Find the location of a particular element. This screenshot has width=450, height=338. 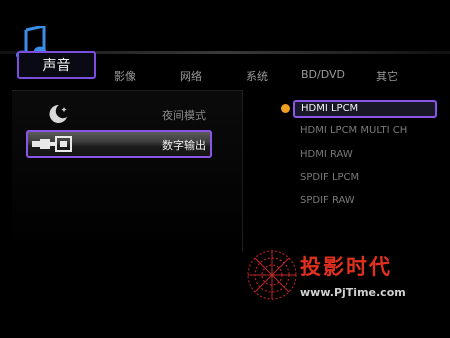

option-hdmi-raw: HDMI RAW is located at coordinates (326, 154).